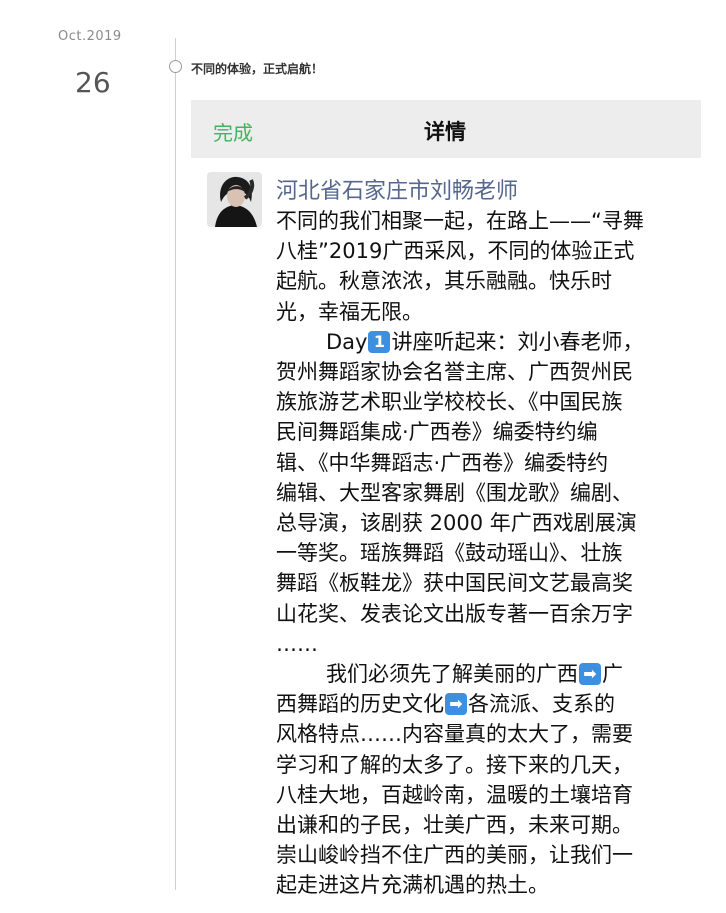 The height and width of the screenshot is (913, 726). I want to click on body-line: 贺州舞蹈家协会名誉主席、广西贺州民, so click(454, 372).